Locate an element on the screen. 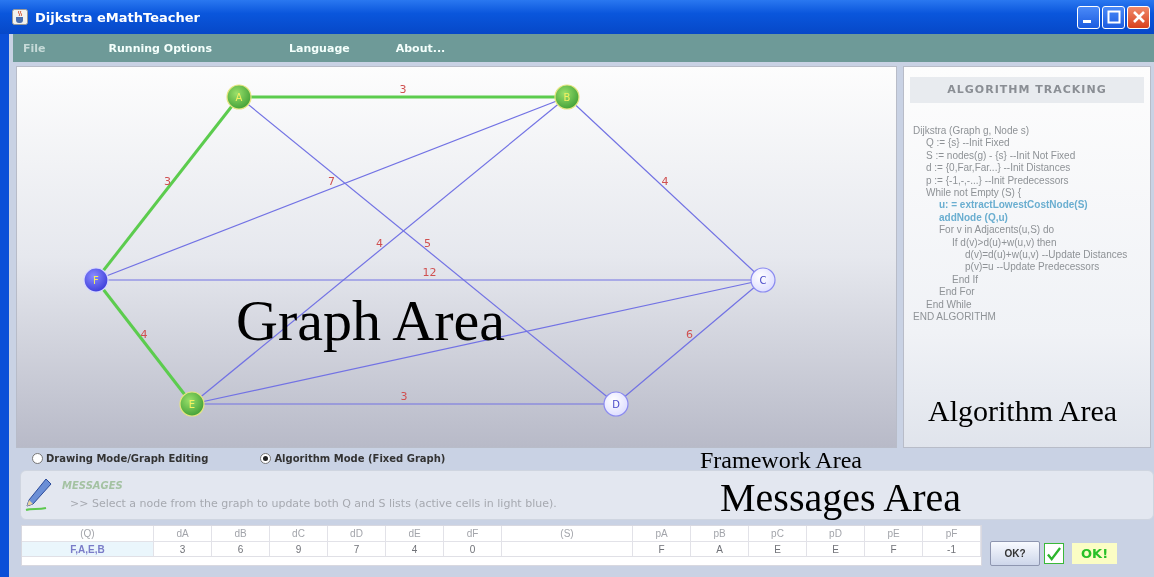  result-label: OK! is located at coordinates (1095, 553).